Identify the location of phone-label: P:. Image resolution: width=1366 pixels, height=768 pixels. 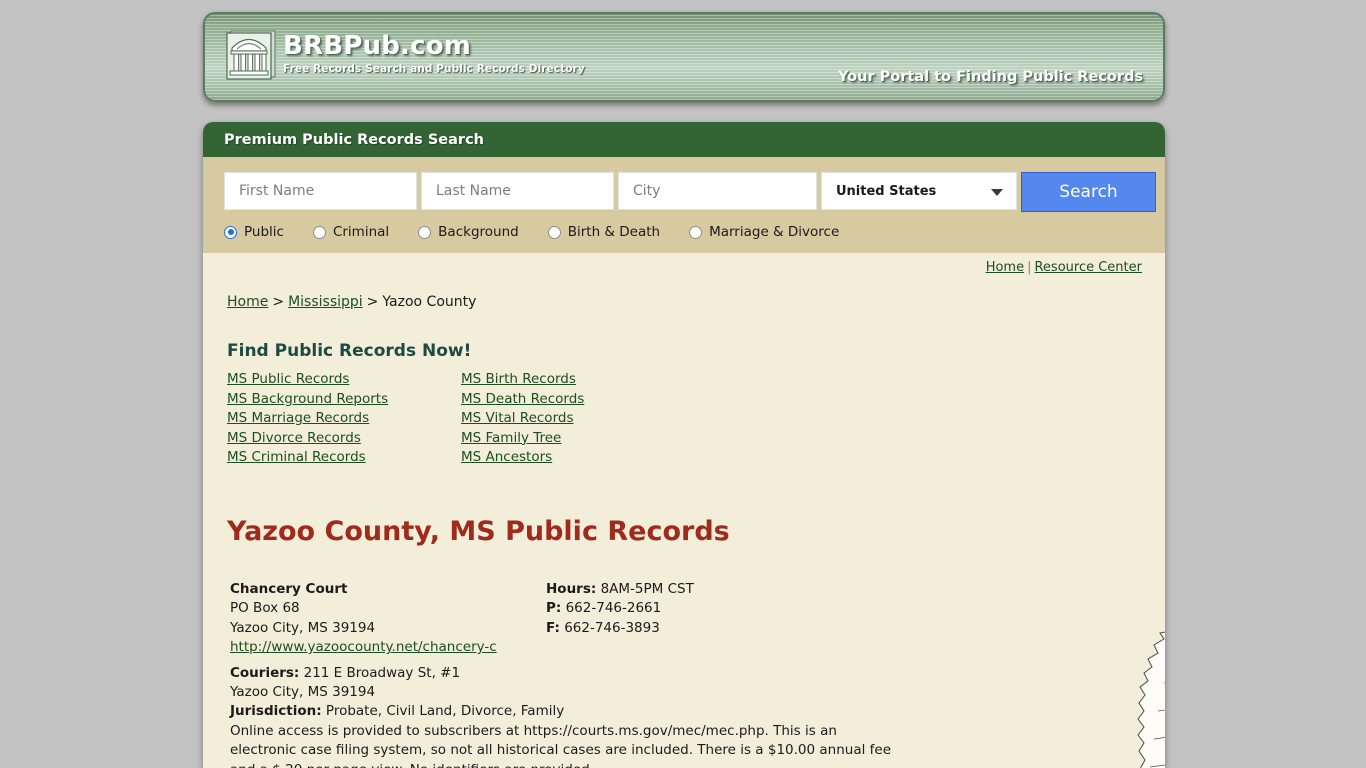
(554, 608).